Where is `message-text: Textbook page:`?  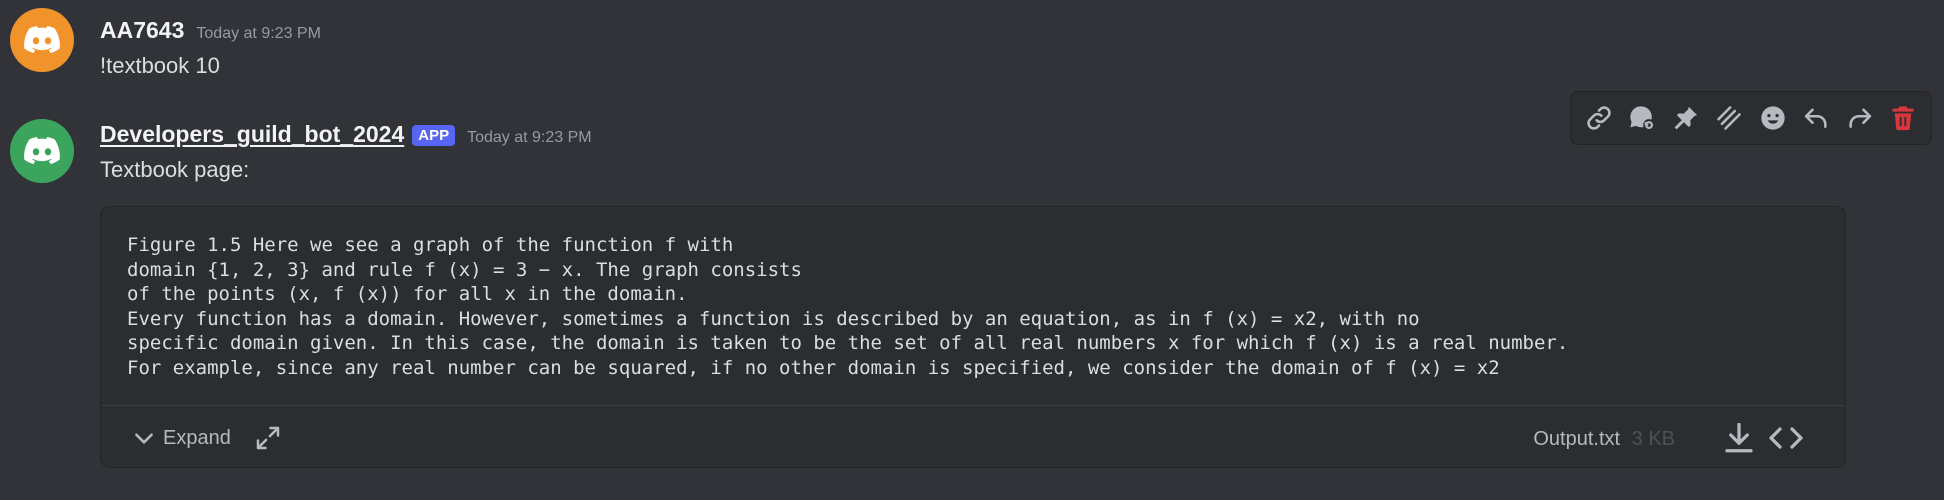 message-text: Textbook page: is located at coordinates (175, 169).